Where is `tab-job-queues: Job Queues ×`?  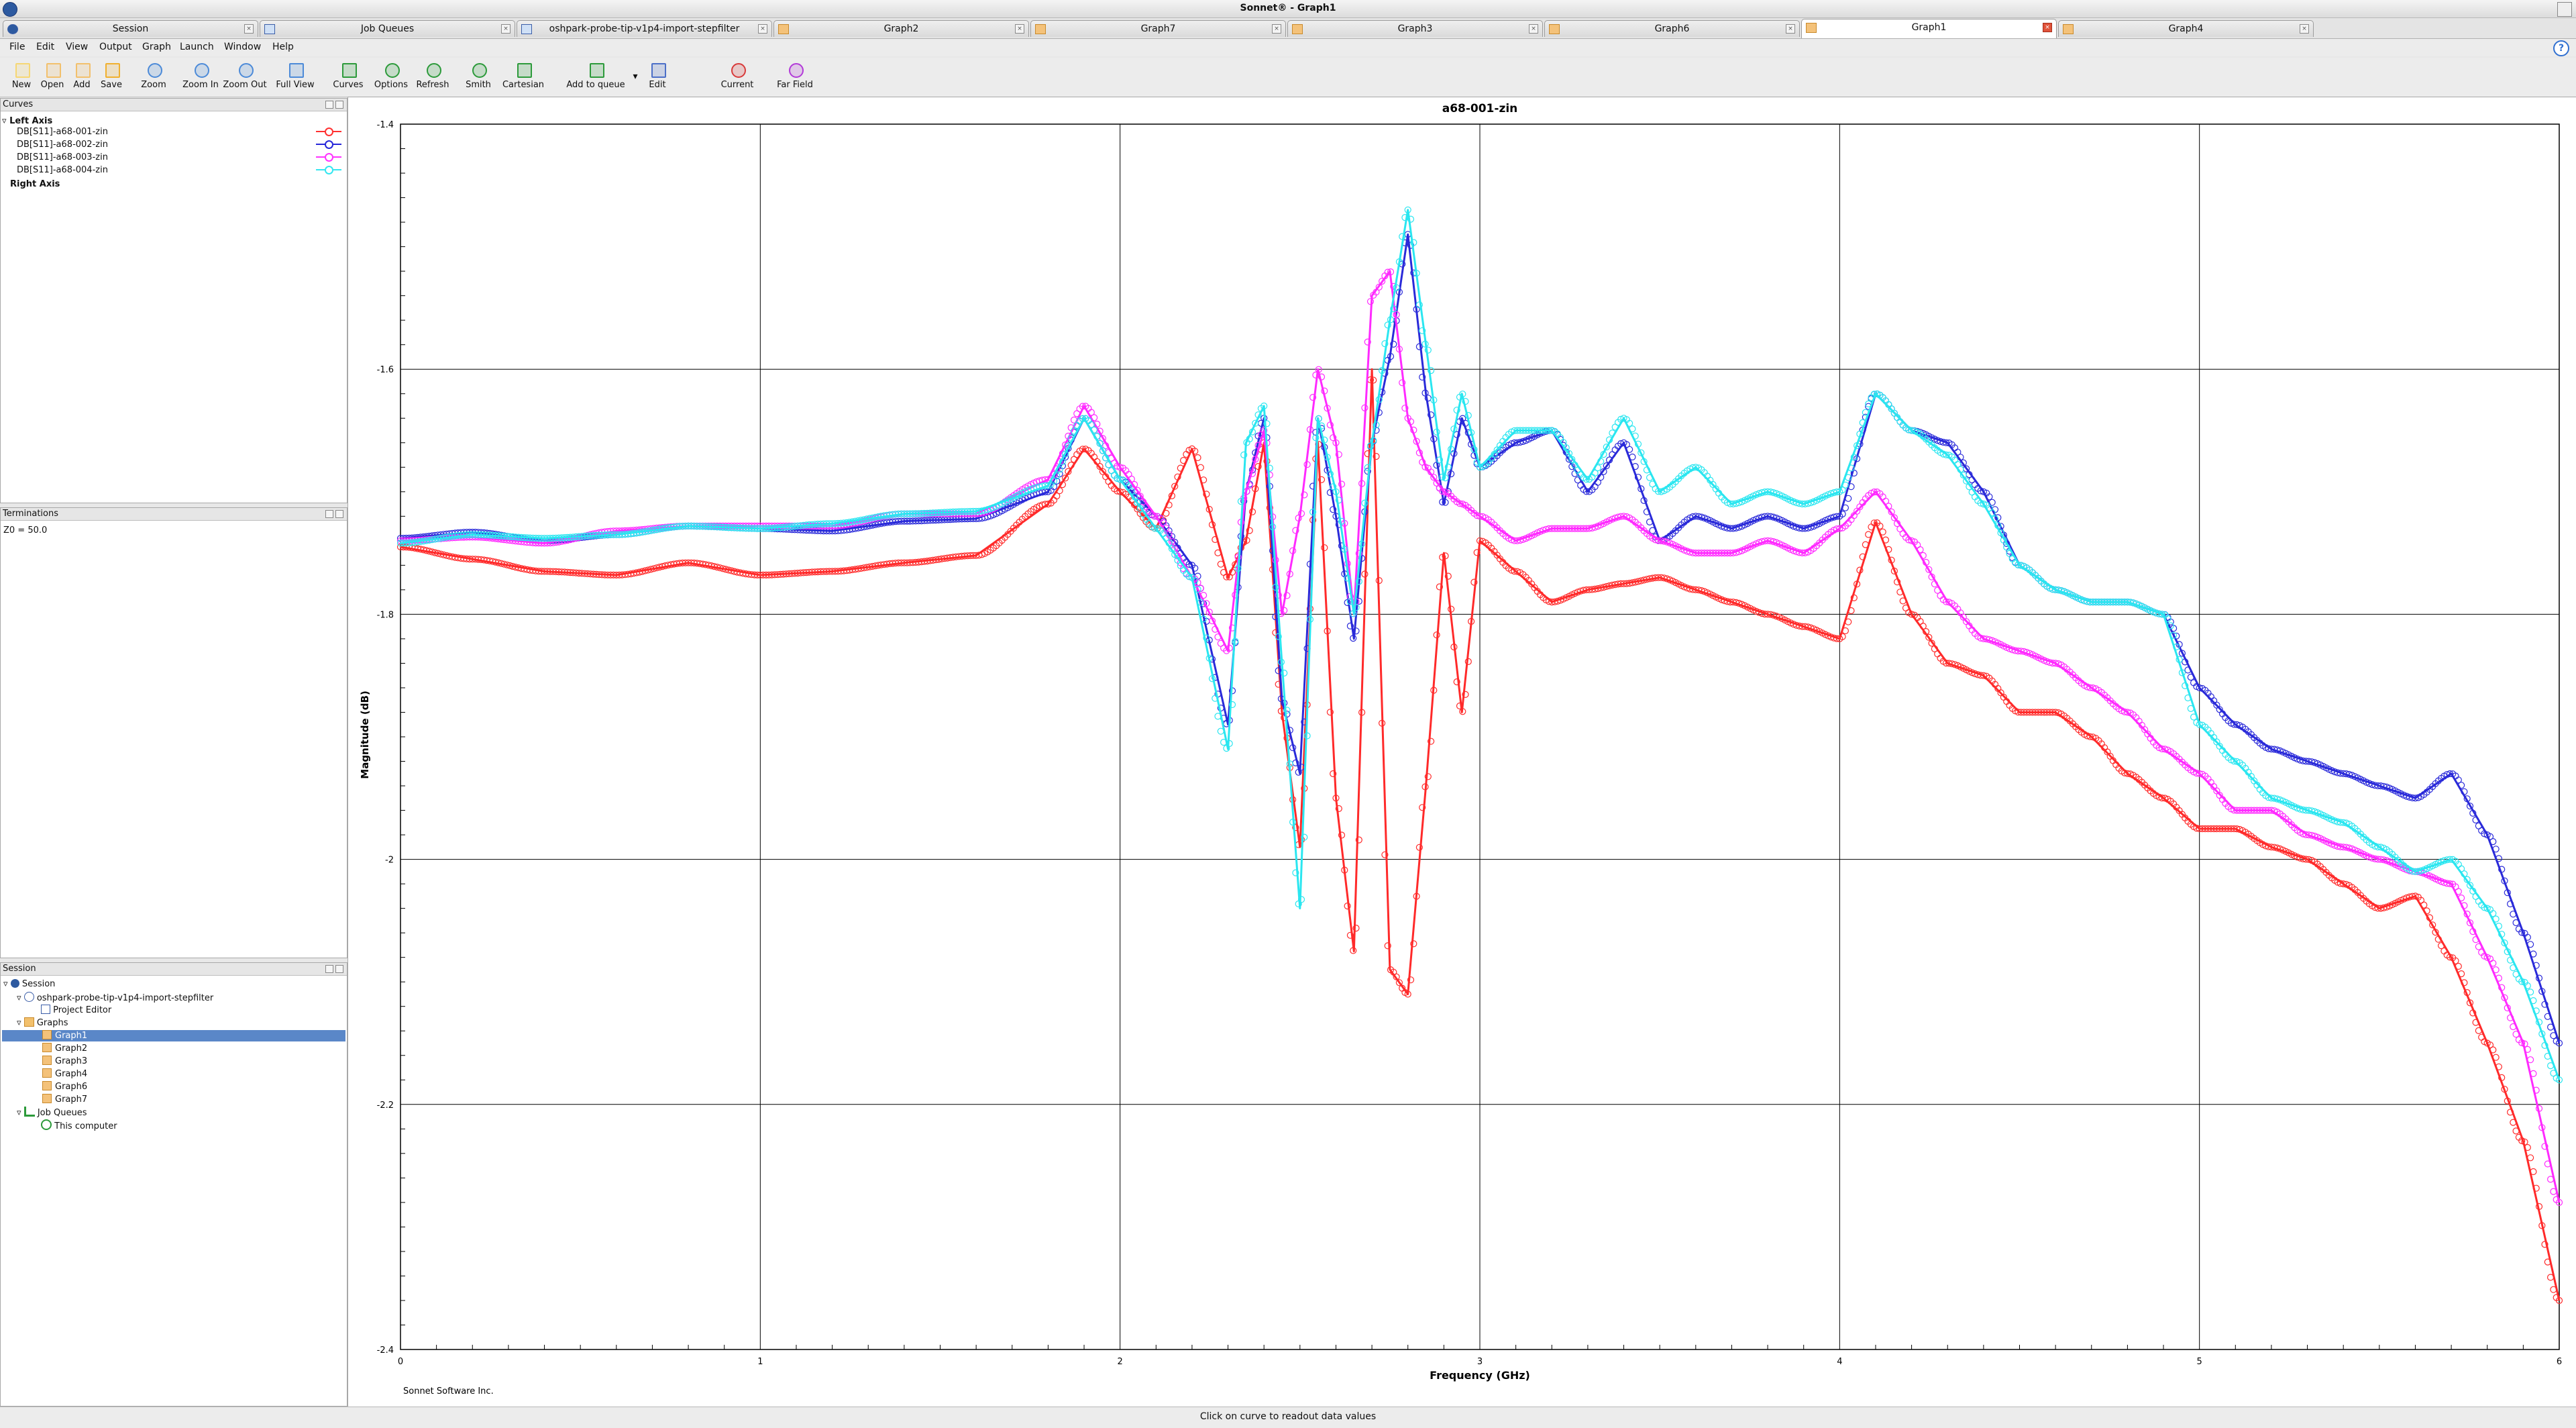 tab-job-queues: Job Queues × is located at coordinates (387, 28).